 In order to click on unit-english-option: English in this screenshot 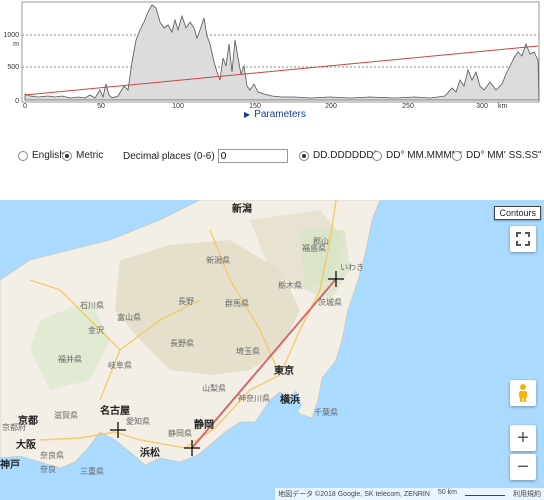, I will do `click(41, 155)`.